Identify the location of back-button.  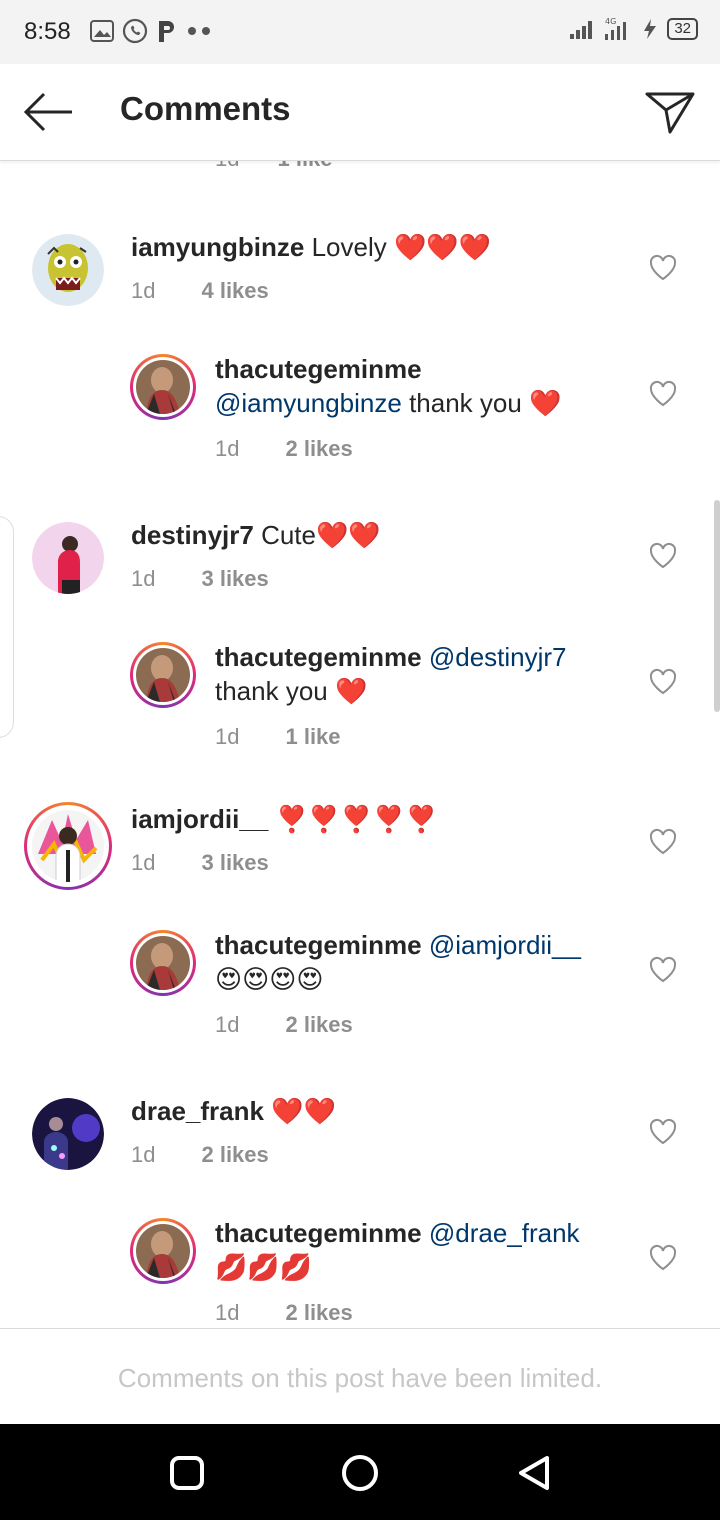
(48, 112).